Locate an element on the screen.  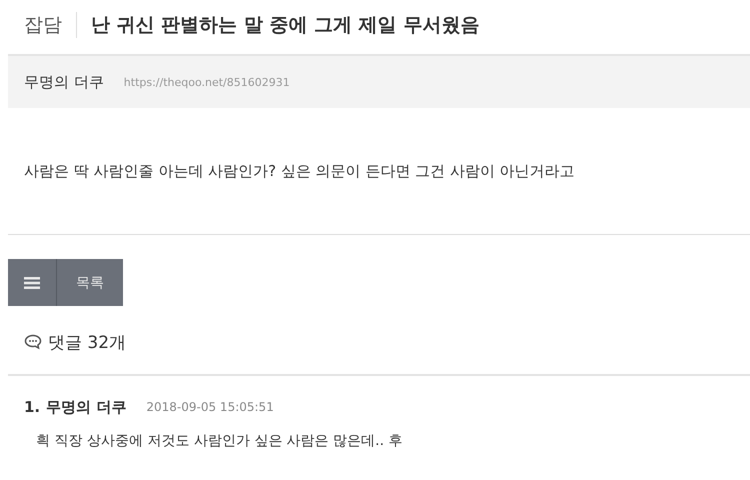
category-label: 잡담 is located at coordinates (50, 25).